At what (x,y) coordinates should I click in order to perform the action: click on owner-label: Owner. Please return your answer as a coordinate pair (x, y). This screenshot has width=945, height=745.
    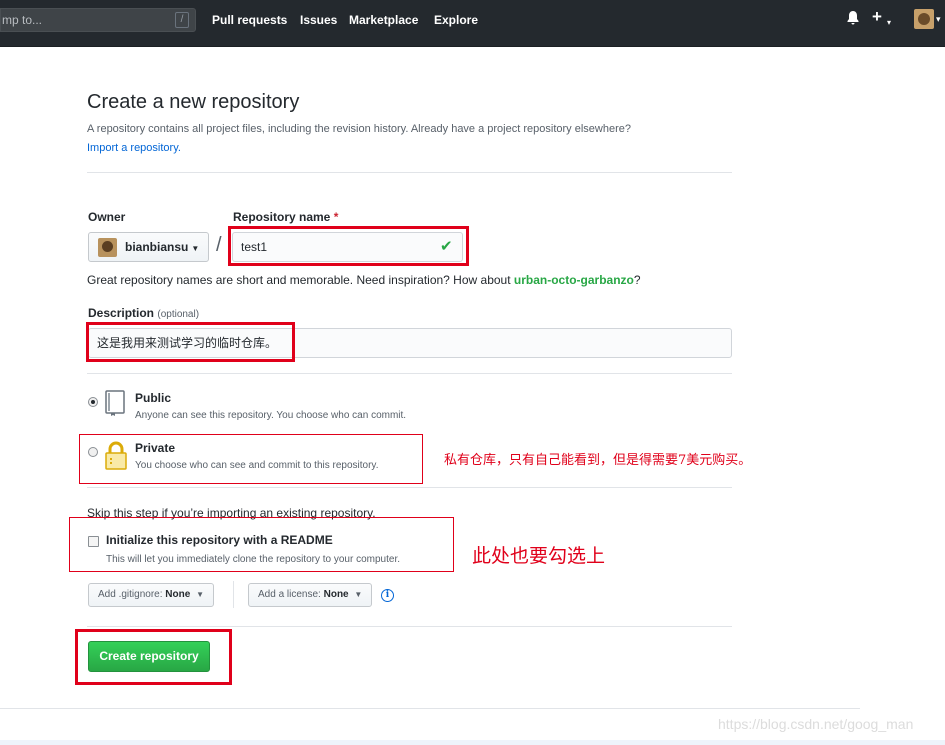
    Looking at the image, I should click on (107, 217).